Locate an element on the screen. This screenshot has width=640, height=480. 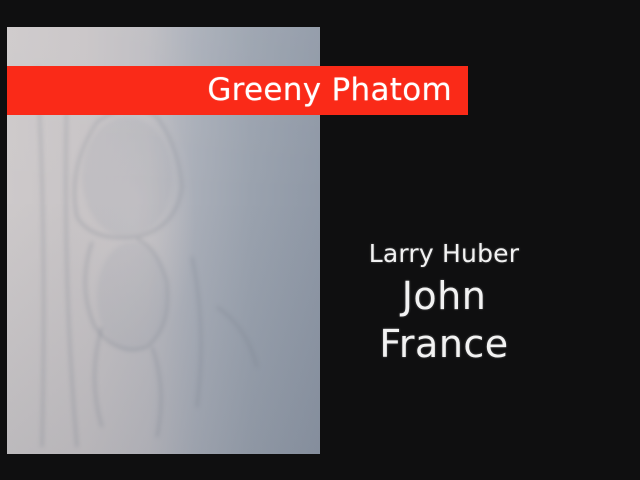
credits-block: Larry Huber John France is located at coordinates (444, 302).